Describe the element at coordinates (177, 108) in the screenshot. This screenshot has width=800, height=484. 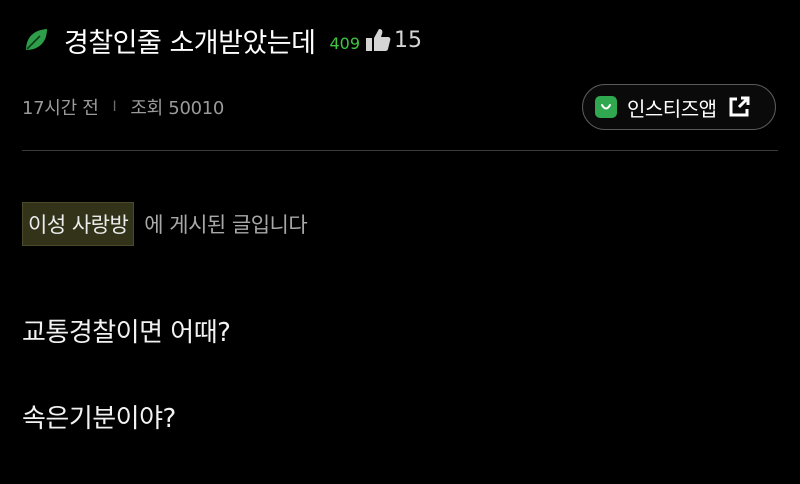
I see `view-count: 조회 50010` at that location.